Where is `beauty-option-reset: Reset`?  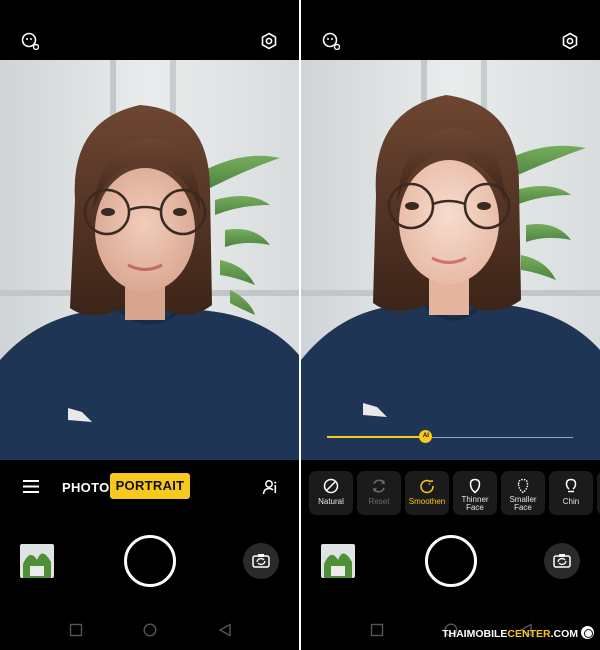
beauty-option-reset: Reset is located at coordinates (379, 493).